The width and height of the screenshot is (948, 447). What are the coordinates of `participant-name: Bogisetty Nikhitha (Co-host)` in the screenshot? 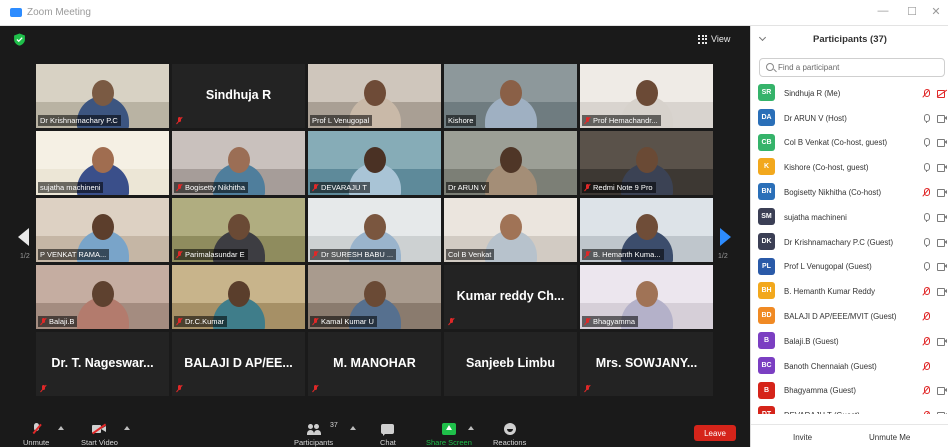 It's located at (833, 193).